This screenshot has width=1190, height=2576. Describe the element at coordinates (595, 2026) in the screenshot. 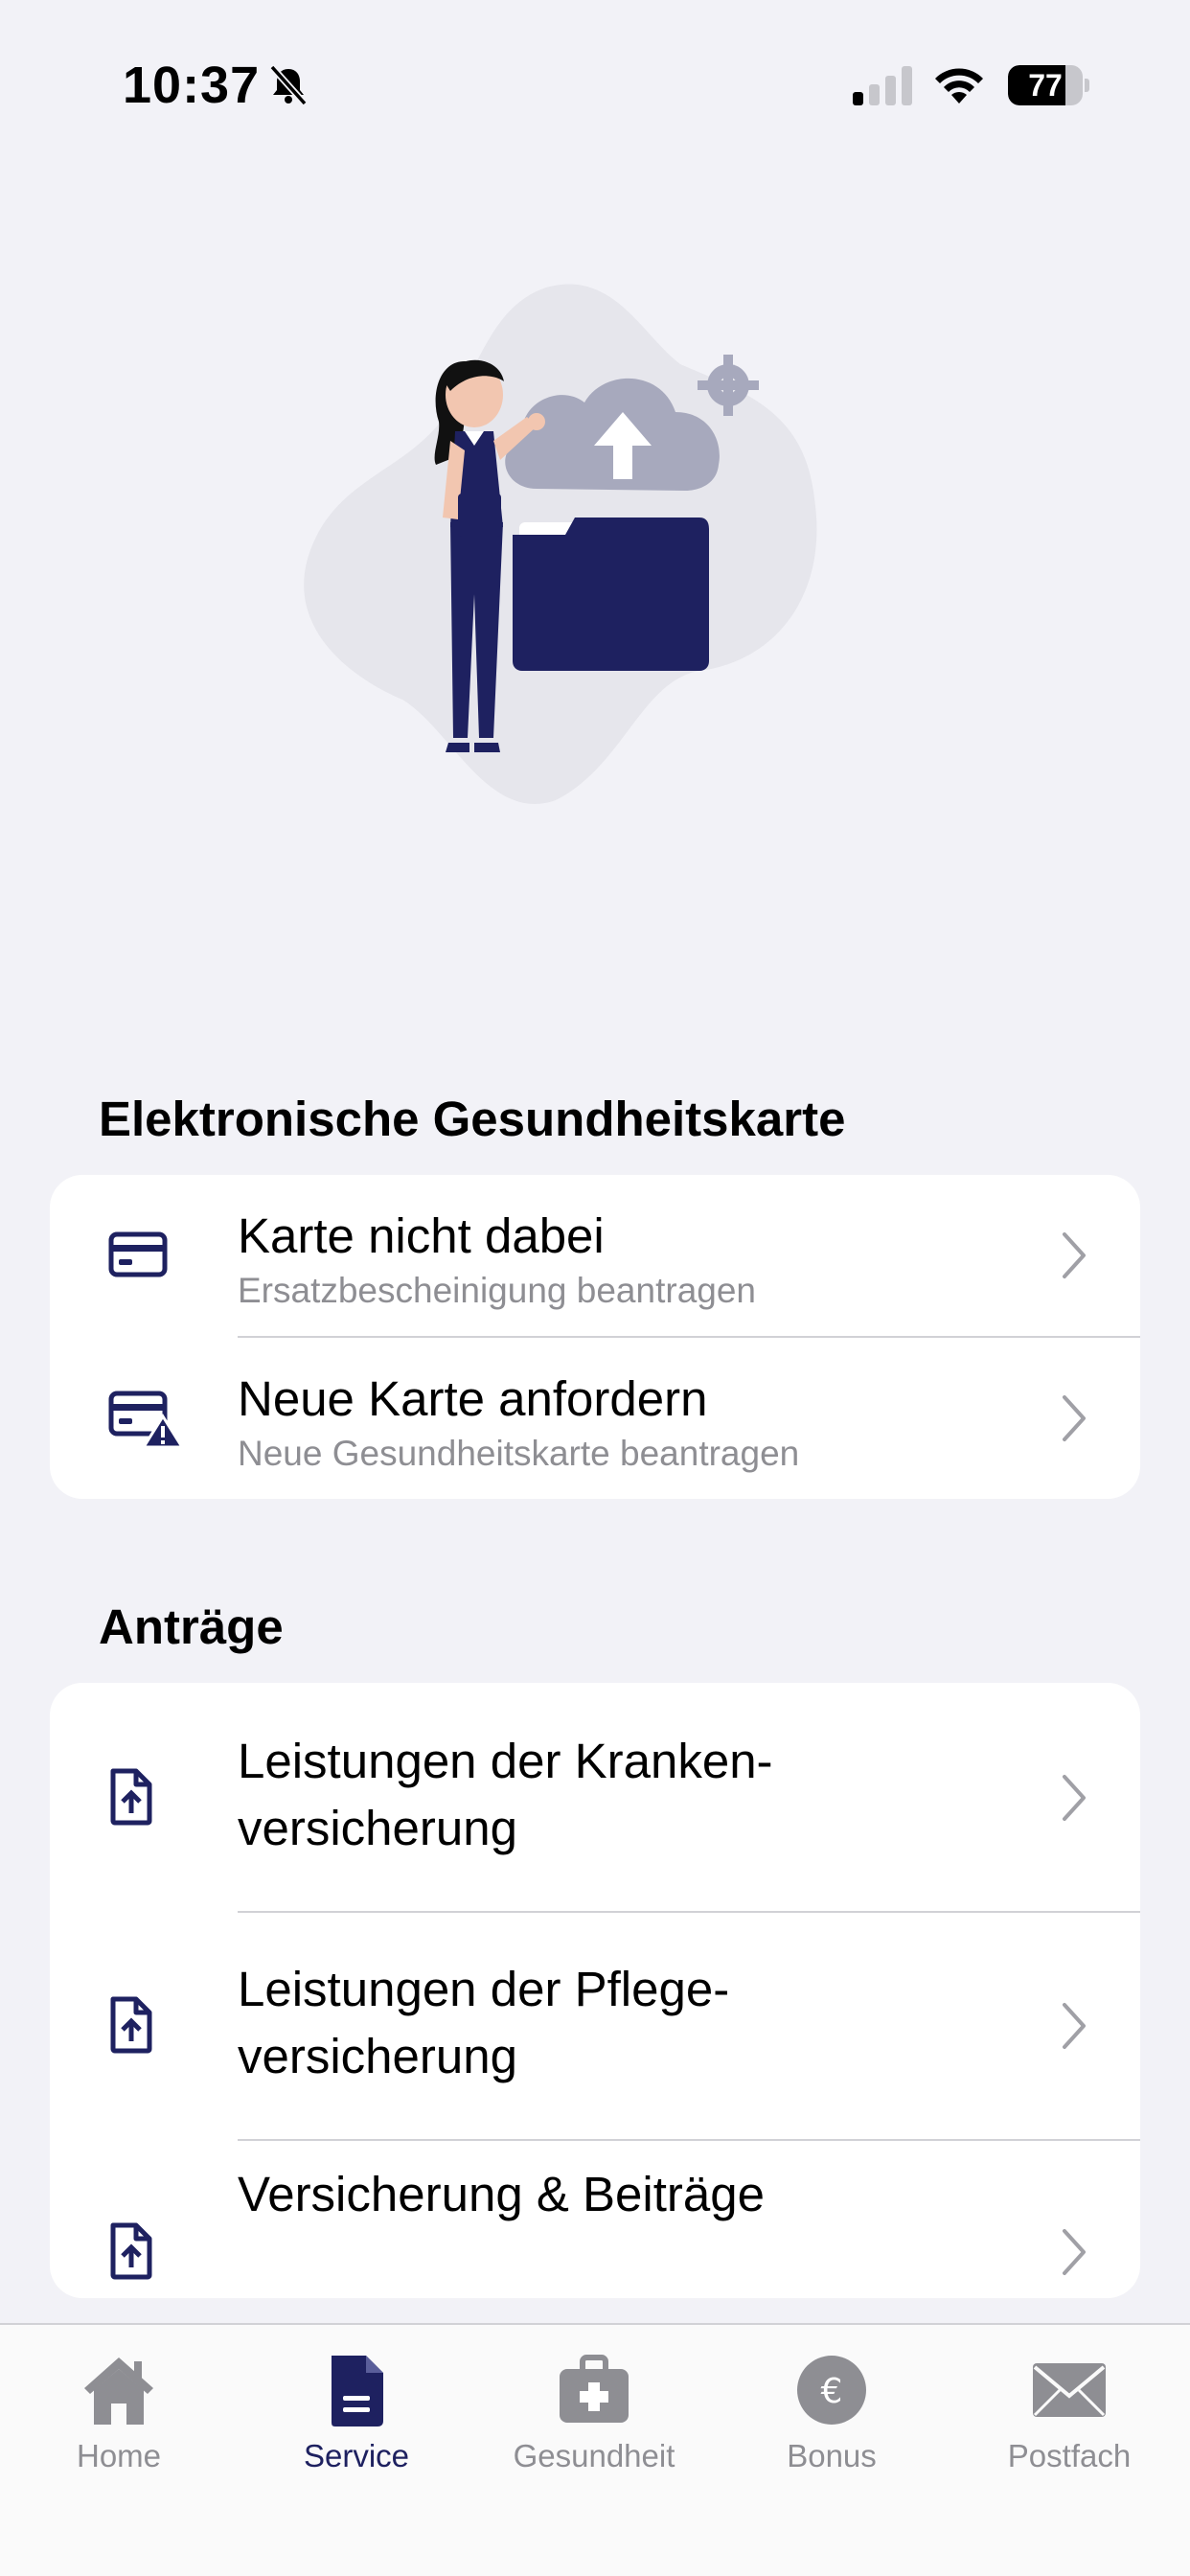

I see `list-item-pflegeversicherung: Leistungen der Pflege- versicherung` at that location.